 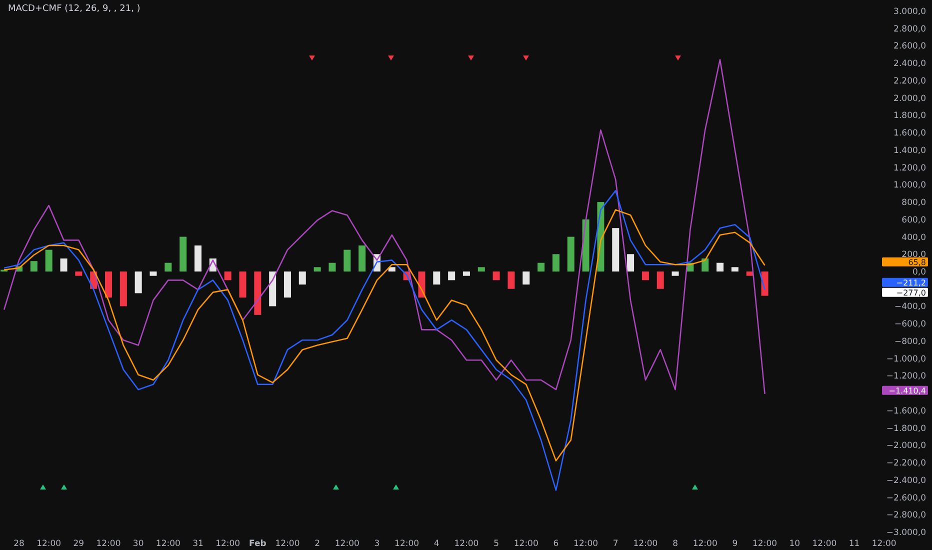 What do you see at coordinates (906, 515) in the screenshot?
I see `axis-label: −2.800,0` at bounding box center [906, 515].